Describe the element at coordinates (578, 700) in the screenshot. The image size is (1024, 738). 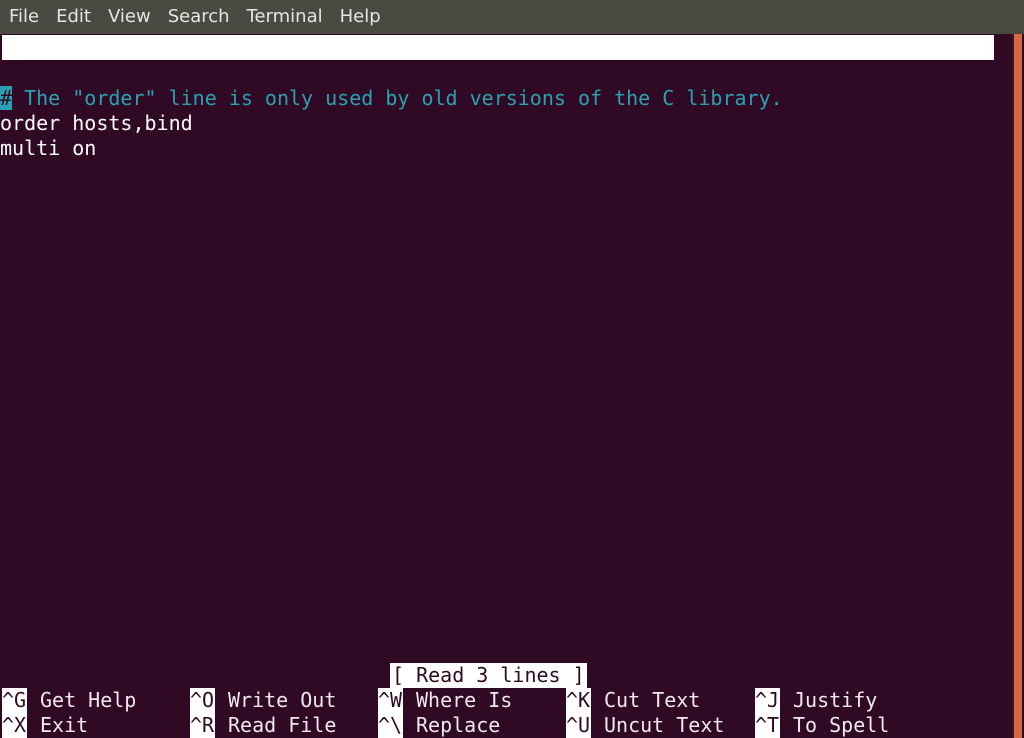
I see `shortcut-key: ^K` at that location.